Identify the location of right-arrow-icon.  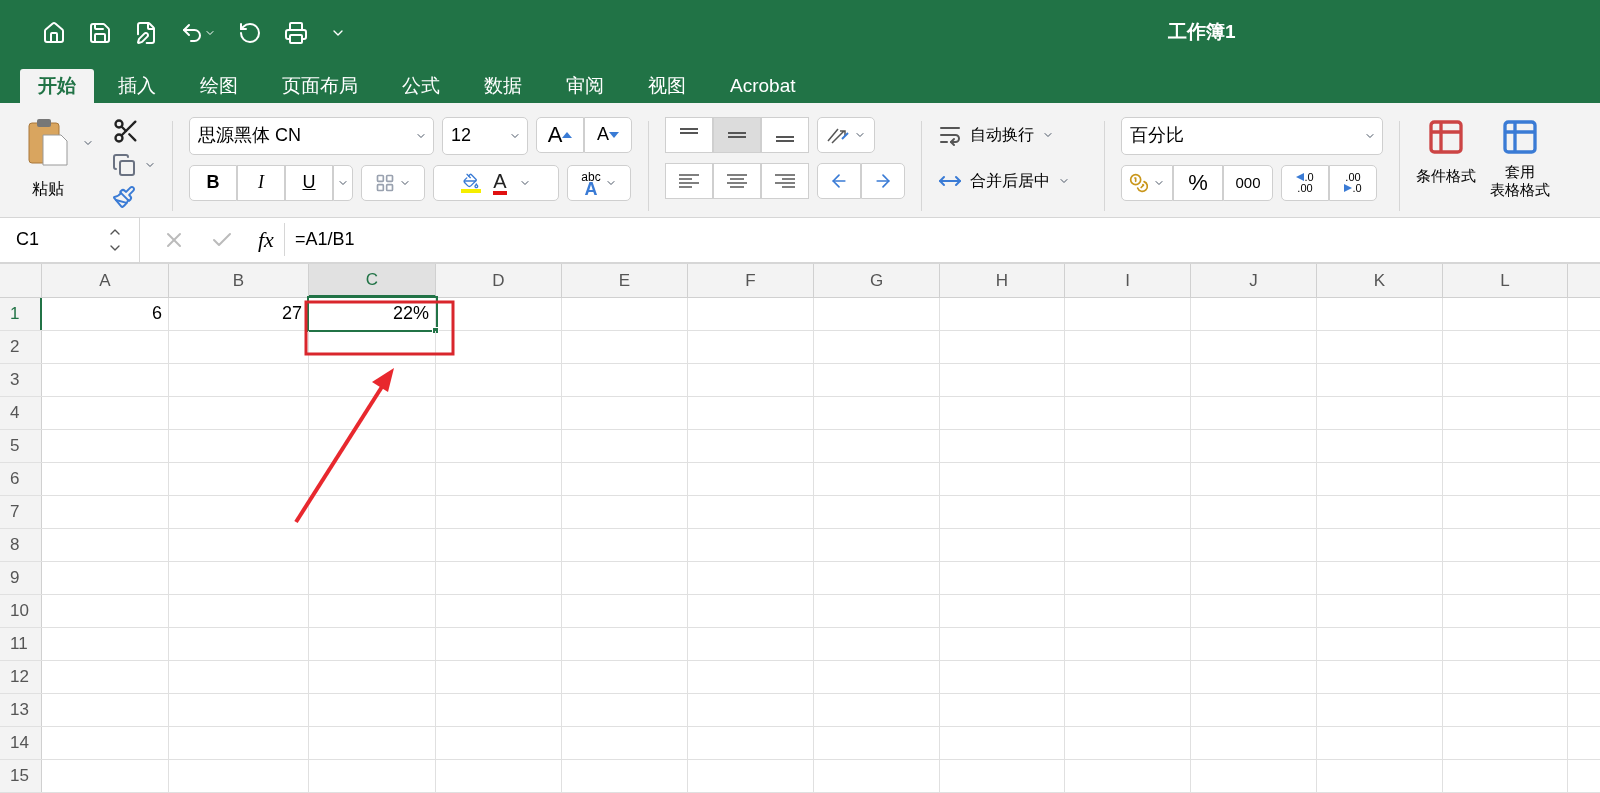
(1348, 188).